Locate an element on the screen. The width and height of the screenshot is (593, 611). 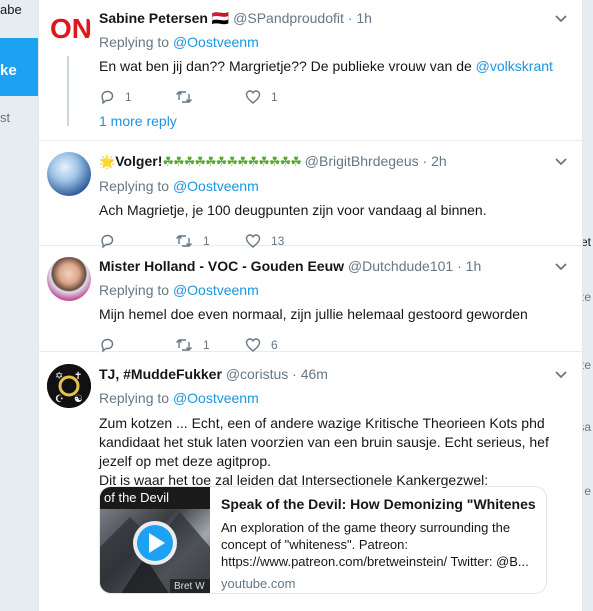
clover-emojis: ☘☘☘☘☘☘☘☘☘☘☘☘☘ is located at coordinates (232, 161).